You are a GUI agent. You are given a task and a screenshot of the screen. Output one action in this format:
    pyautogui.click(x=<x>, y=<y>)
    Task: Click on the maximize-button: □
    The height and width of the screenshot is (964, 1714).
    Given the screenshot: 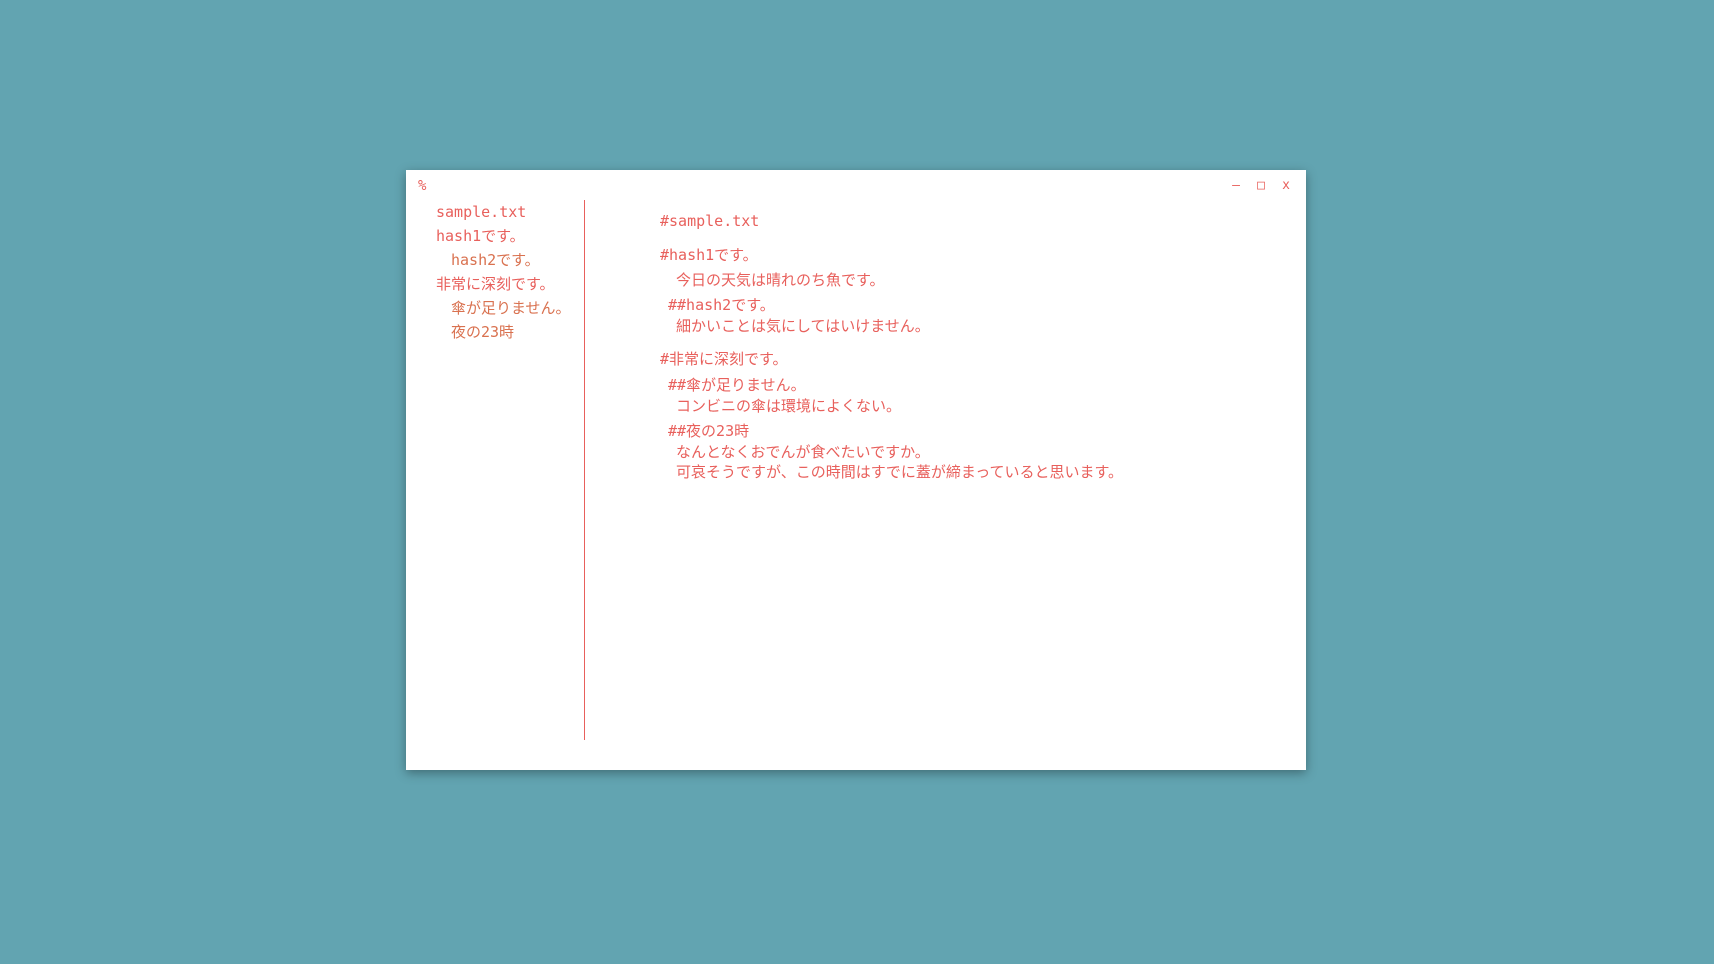 What is the action you would take?
    pyautogui.click(x=1261, y=186)
    